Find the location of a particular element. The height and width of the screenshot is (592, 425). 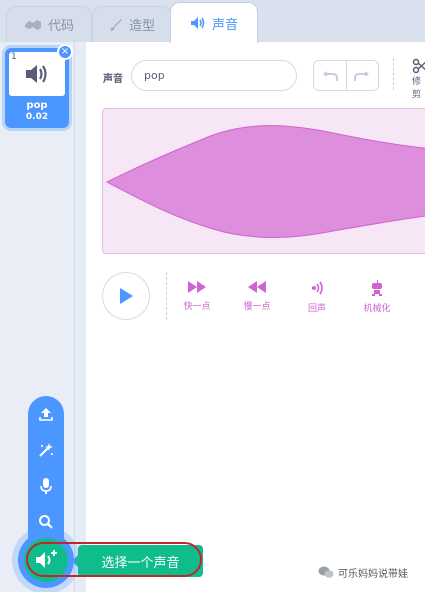

scissors-icon is located at coordinates (418, 66).